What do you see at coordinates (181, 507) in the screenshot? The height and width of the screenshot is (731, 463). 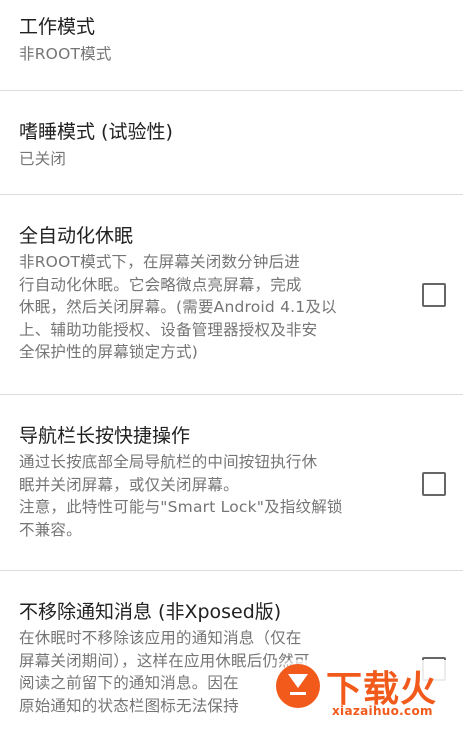 I see `summary-line: 注意，此特性可能与"Smart Lock"及指纹解锁` at bounding box center [181, 507].